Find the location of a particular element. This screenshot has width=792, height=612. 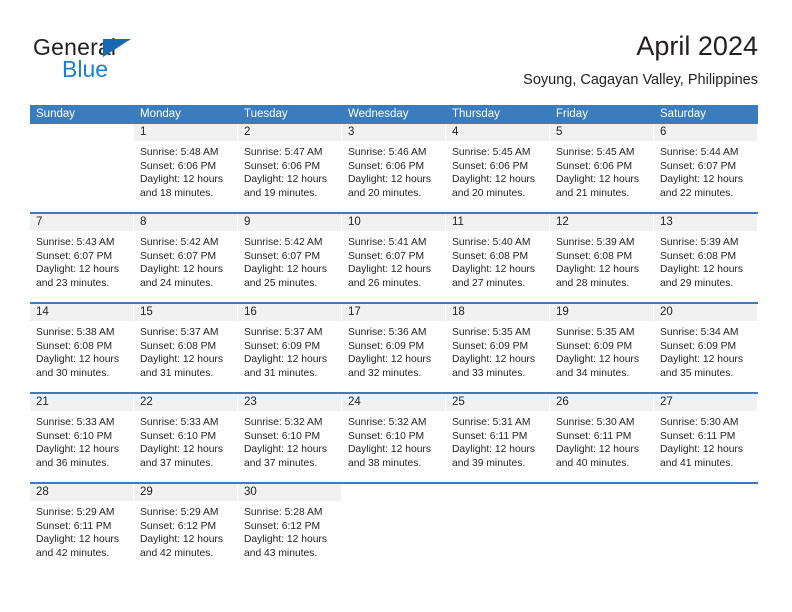

day-number: 10 is located at coordinates (354, 222).